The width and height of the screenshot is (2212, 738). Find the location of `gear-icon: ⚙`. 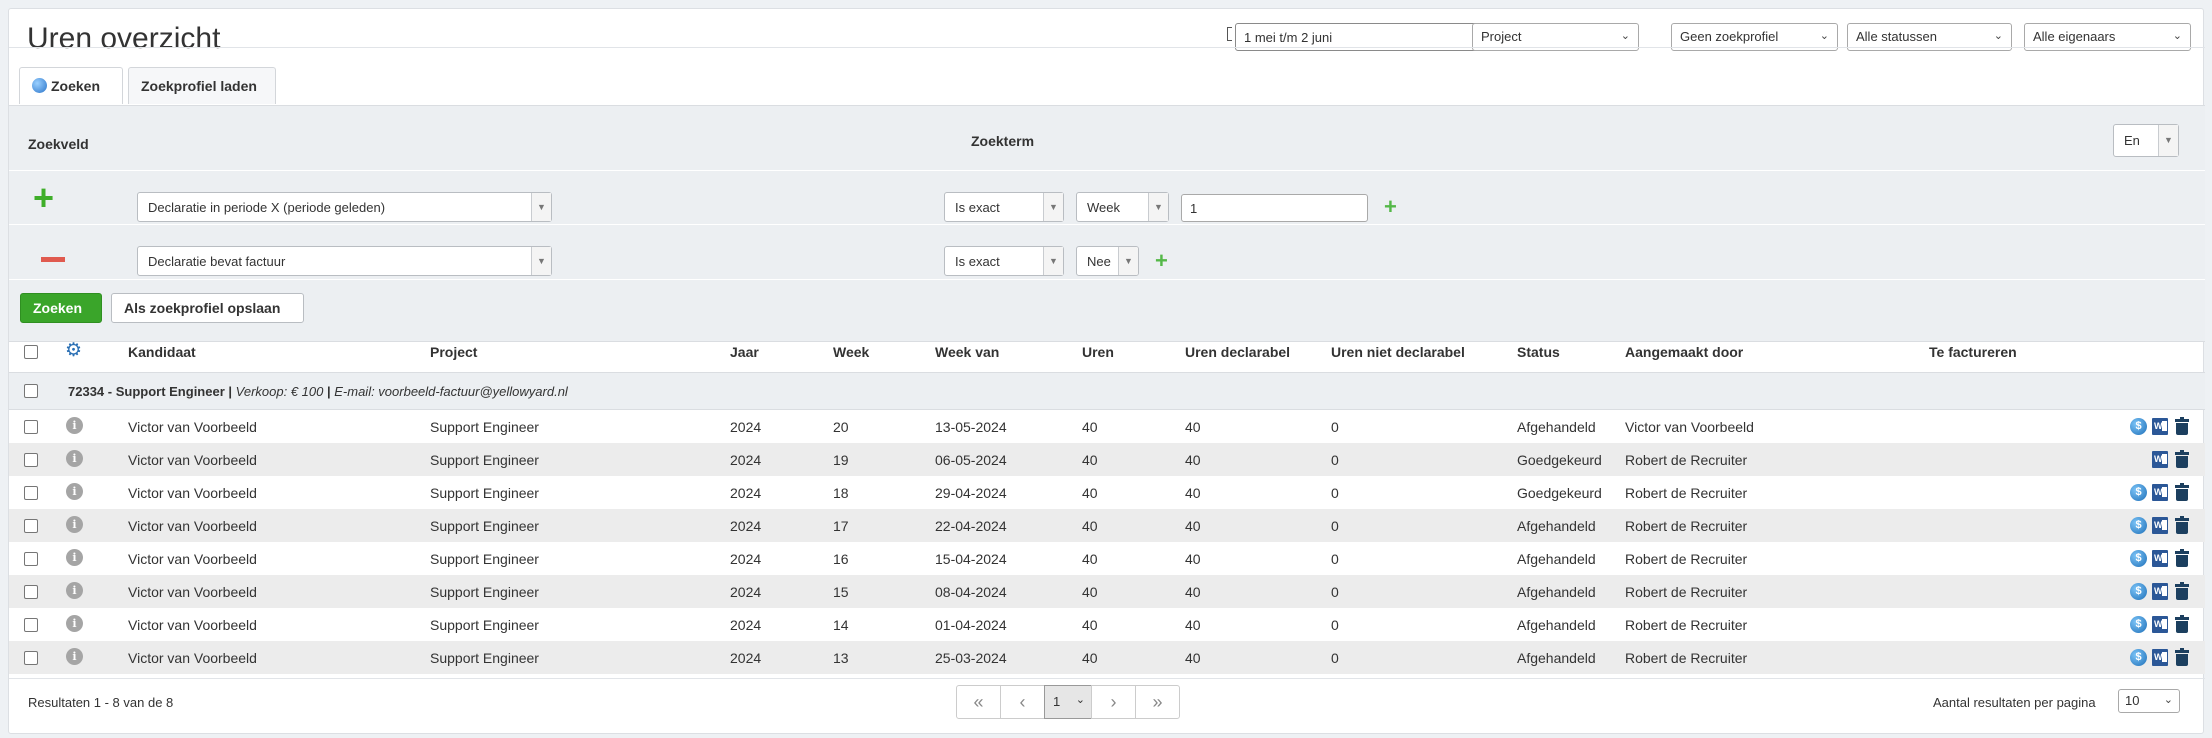

gear-icon: ⚙ is located at coordinates (73, 350).